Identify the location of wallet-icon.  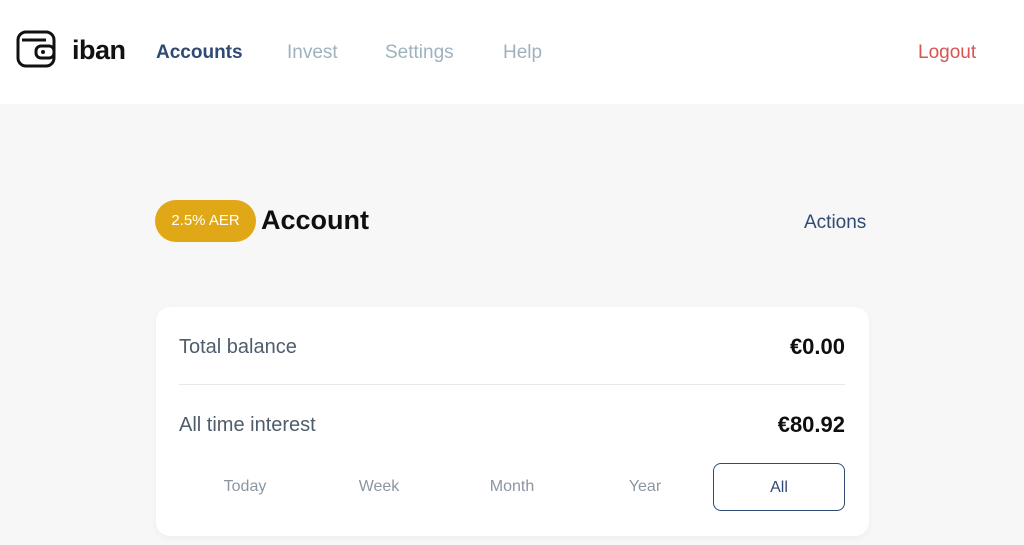
(37, 49).